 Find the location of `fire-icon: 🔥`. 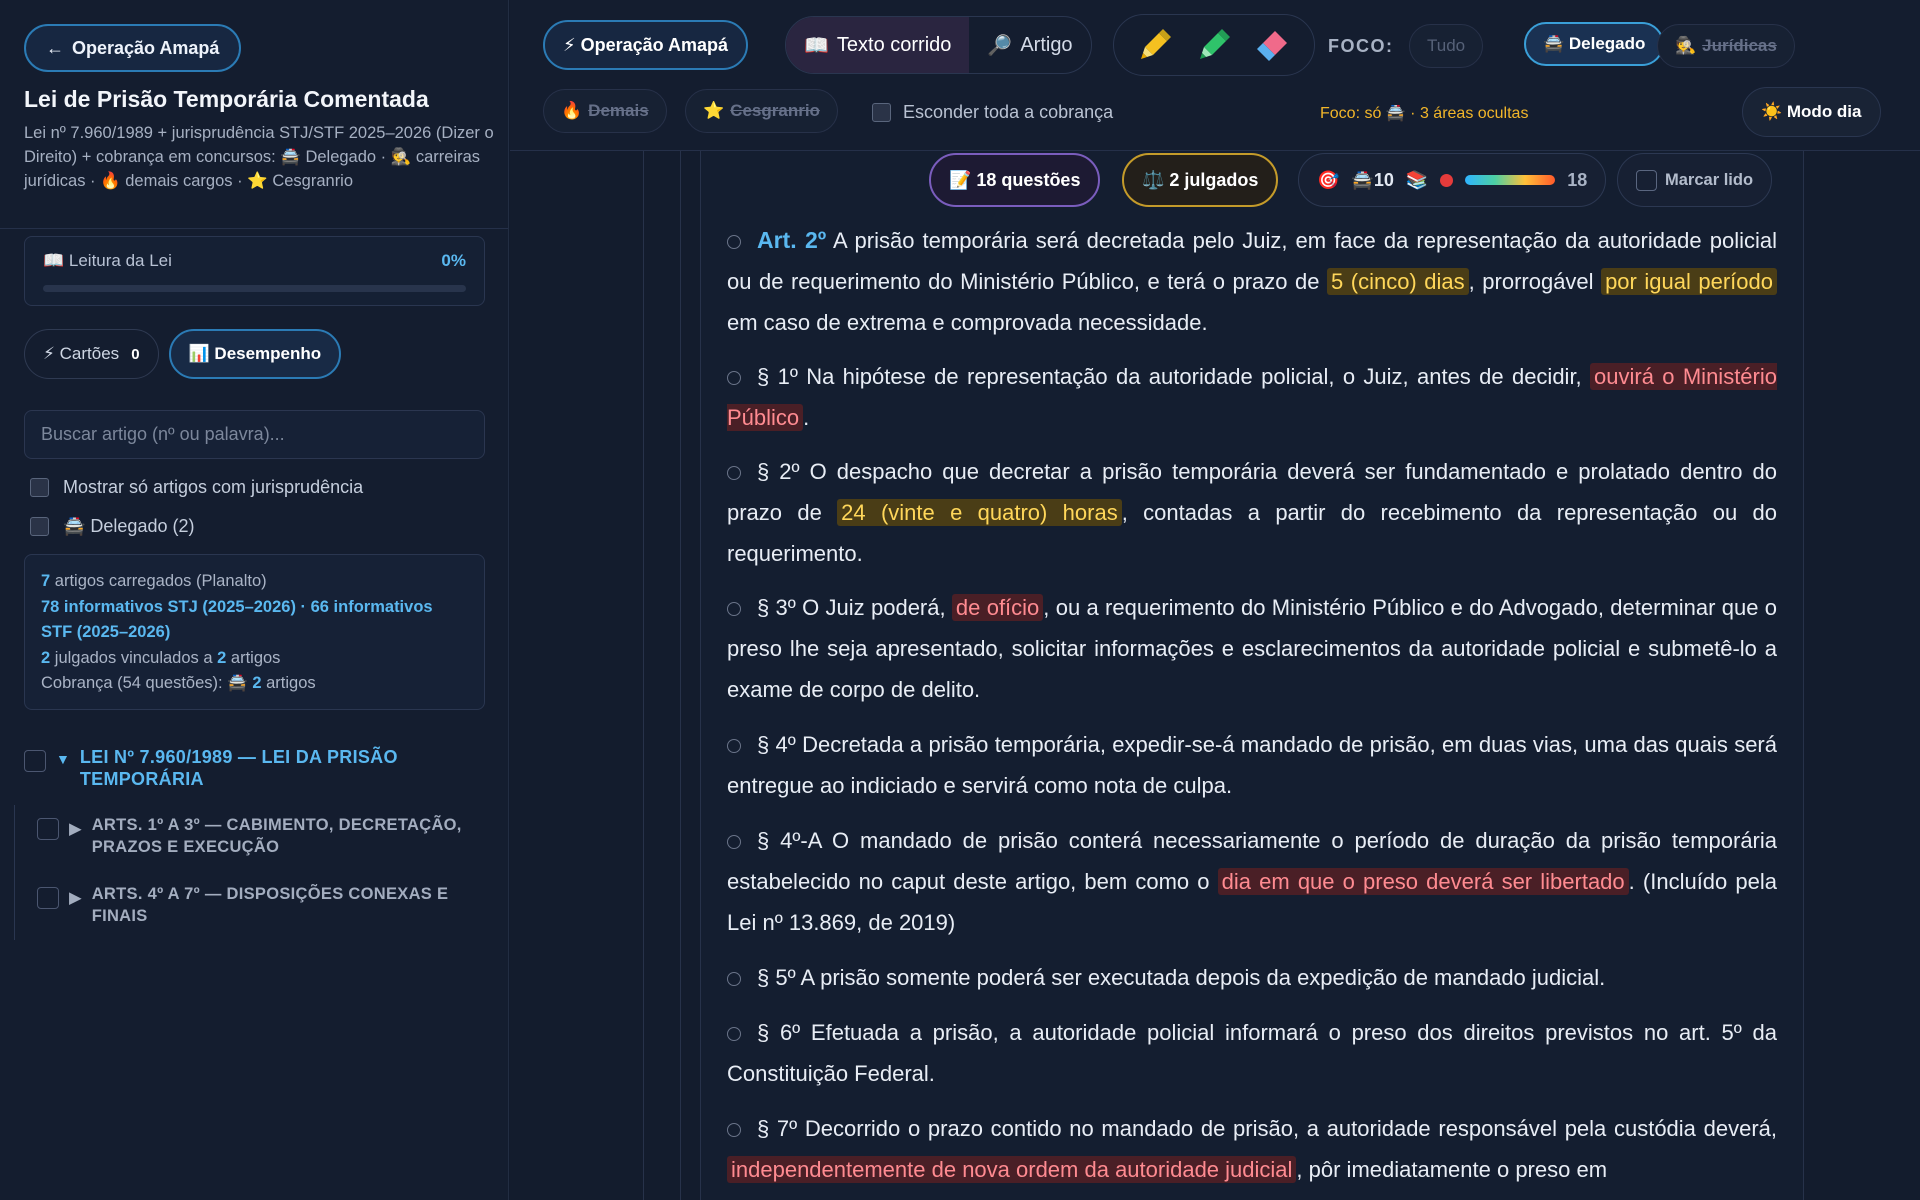

fire-icon: 🔥 is located at coordinates (572, 110).